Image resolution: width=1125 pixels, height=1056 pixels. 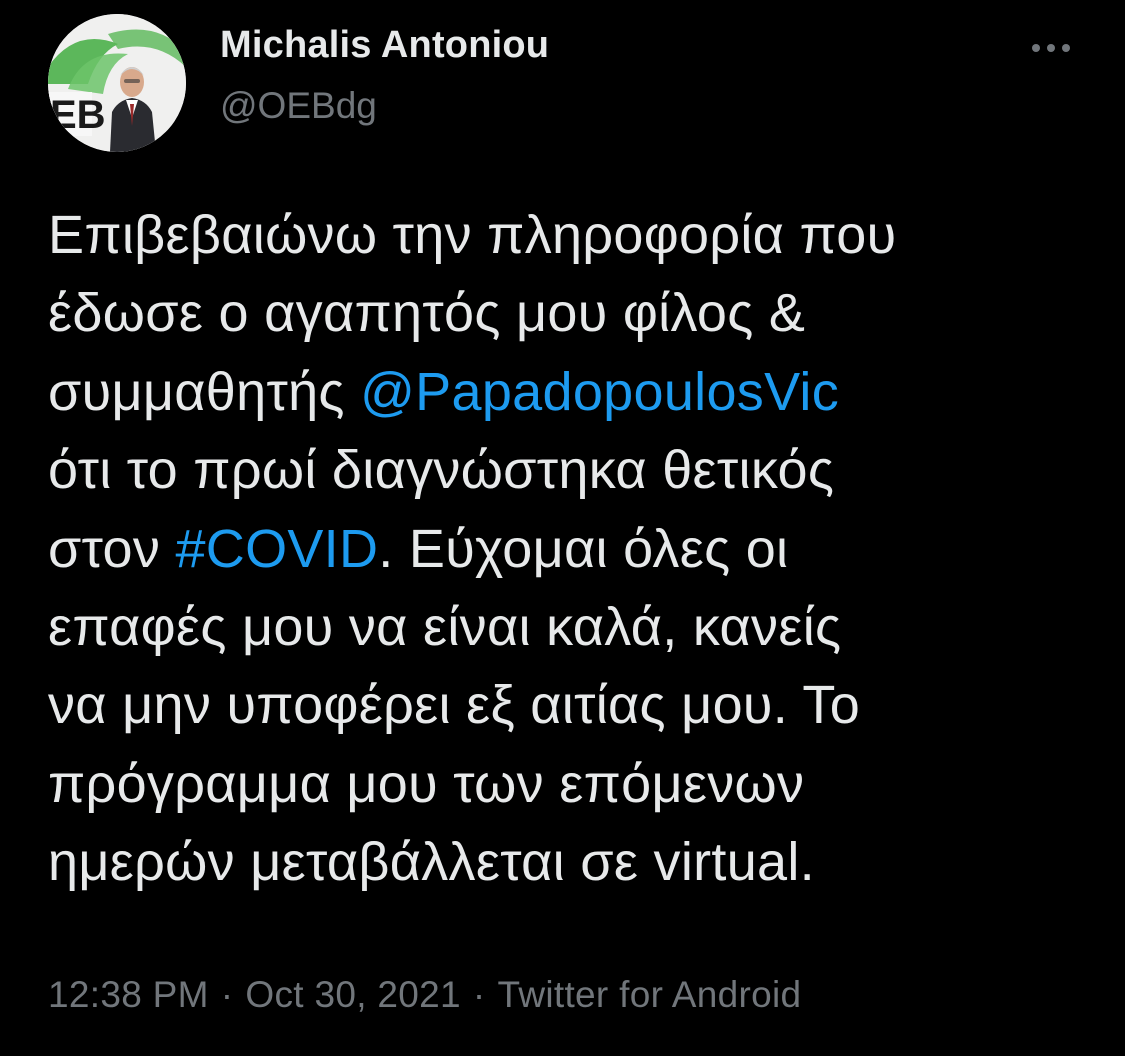 What do you see at coordinates (650, 994) in the screenshot?
I see `tweet-source: Twitter for Android` at bounding box center [650, 994].